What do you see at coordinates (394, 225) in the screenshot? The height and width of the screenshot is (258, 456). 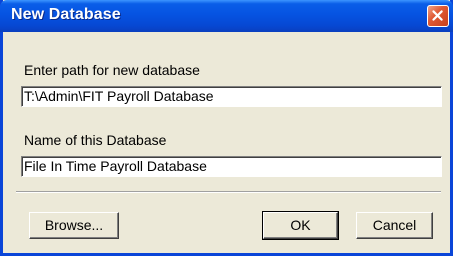 I see `cancel-button: Cancel` at bounding box center [394, 225].